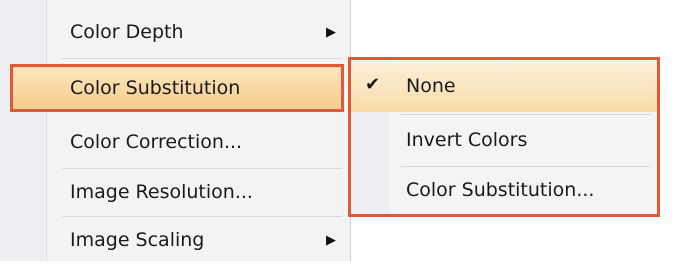 The width and height of the screenshot is (680, 264). I want to click on menu-item-label: Color Substitution, so click(155, 88).